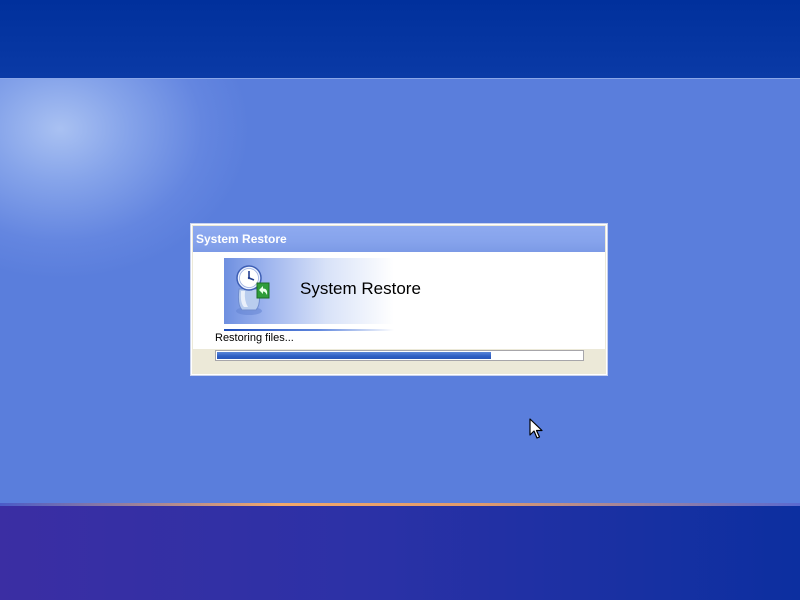 This screenshot has height=600, width=800. I want to click on dialog-titlebar: System Restore, so click(399, 239).